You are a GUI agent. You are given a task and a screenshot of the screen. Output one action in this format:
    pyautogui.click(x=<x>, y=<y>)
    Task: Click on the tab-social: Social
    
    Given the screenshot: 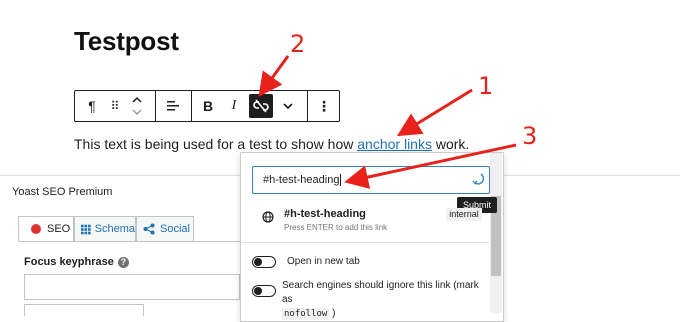 What is the action you would take?
    pyautogui.click(x=165, y=229)
    